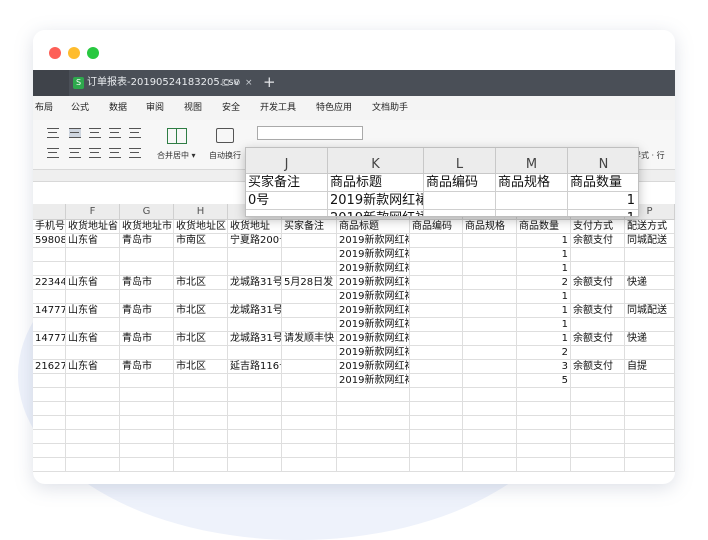 Image resolution: width=708 pixels, height=540 pixels. What do you see at coordinates (544, 367) in the screenshot?
I see `table-cell: 3` at bounding box center [544, 367].